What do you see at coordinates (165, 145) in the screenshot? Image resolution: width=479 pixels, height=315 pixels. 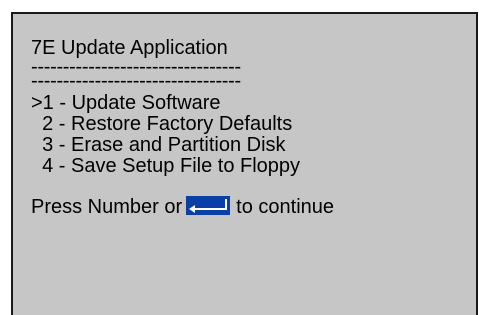 I see `menu-item-erase-partition-disk: 3 - Erase and Partition Disk` at bounding box center [165, 145].